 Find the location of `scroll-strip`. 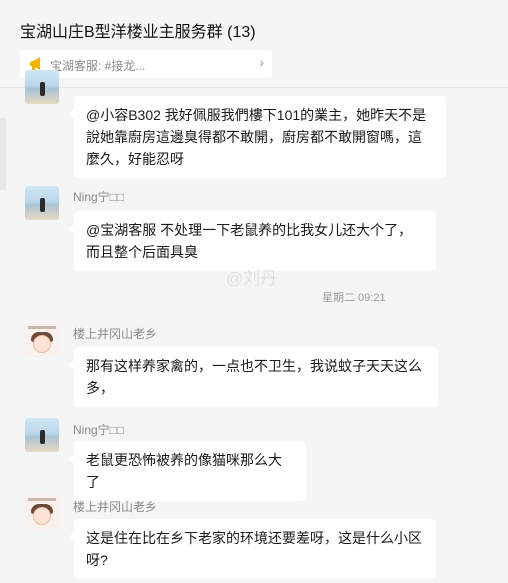

scroll-strip is located at coordinates (3, 154).